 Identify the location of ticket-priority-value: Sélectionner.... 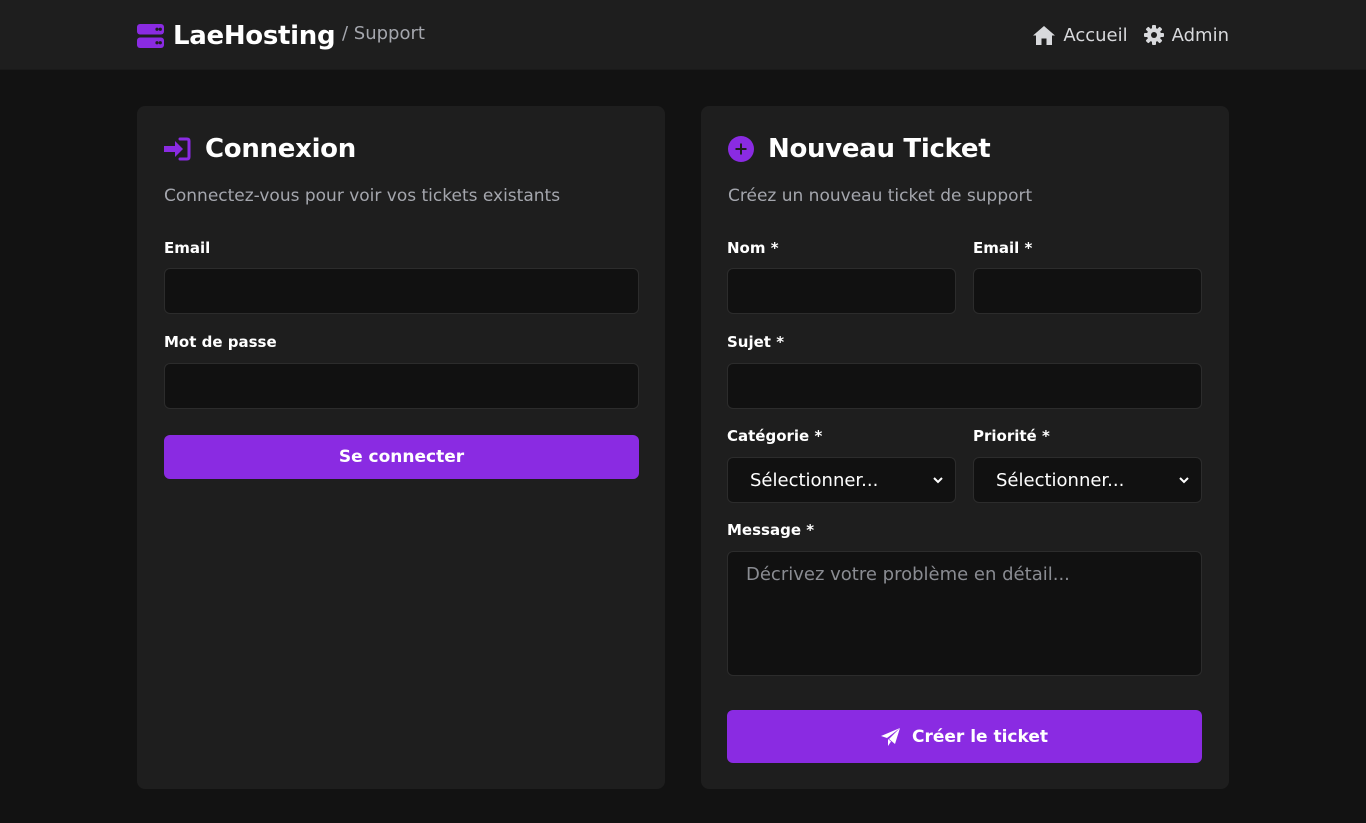
(1060, 480).